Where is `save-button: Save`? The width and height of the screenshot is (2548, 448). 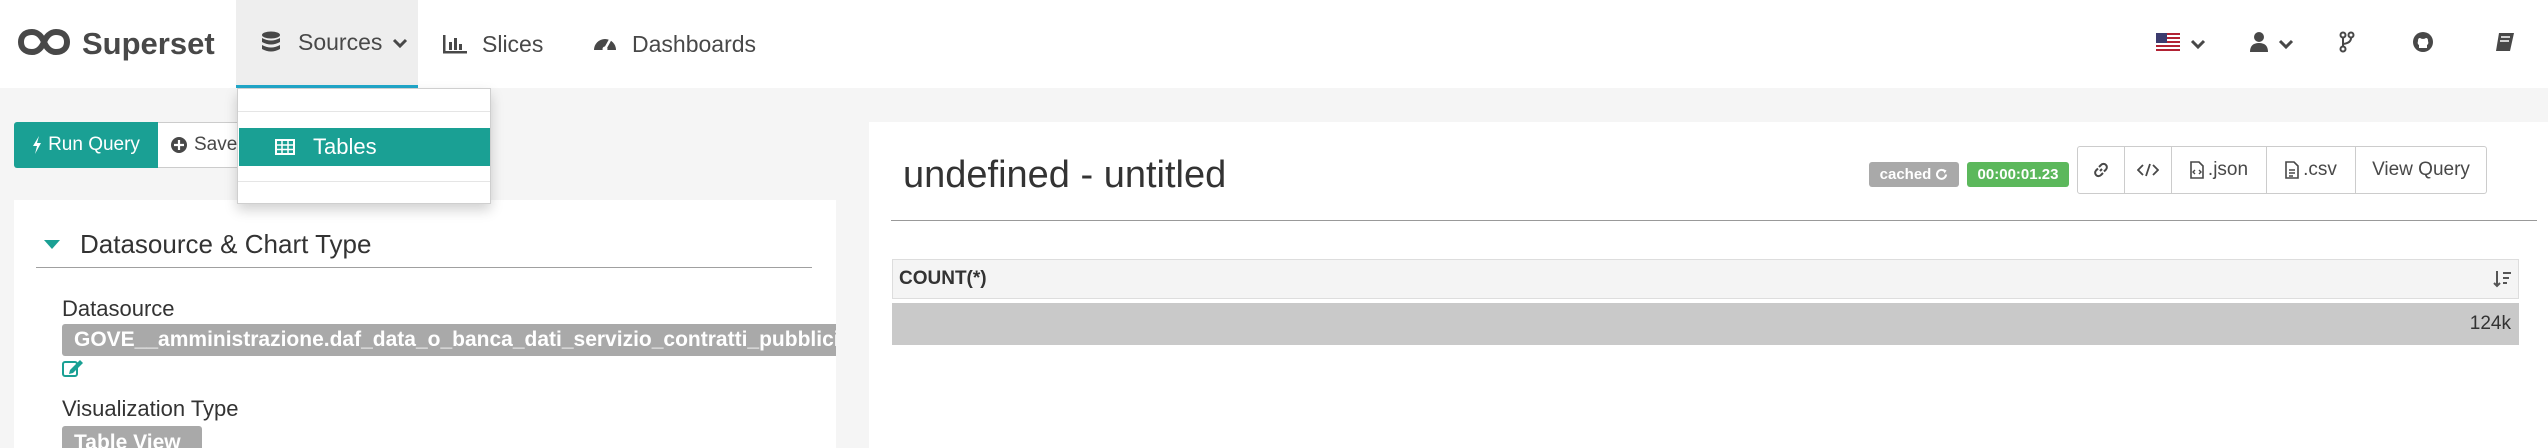 save-button: Save is located at coordinates (203, 145).